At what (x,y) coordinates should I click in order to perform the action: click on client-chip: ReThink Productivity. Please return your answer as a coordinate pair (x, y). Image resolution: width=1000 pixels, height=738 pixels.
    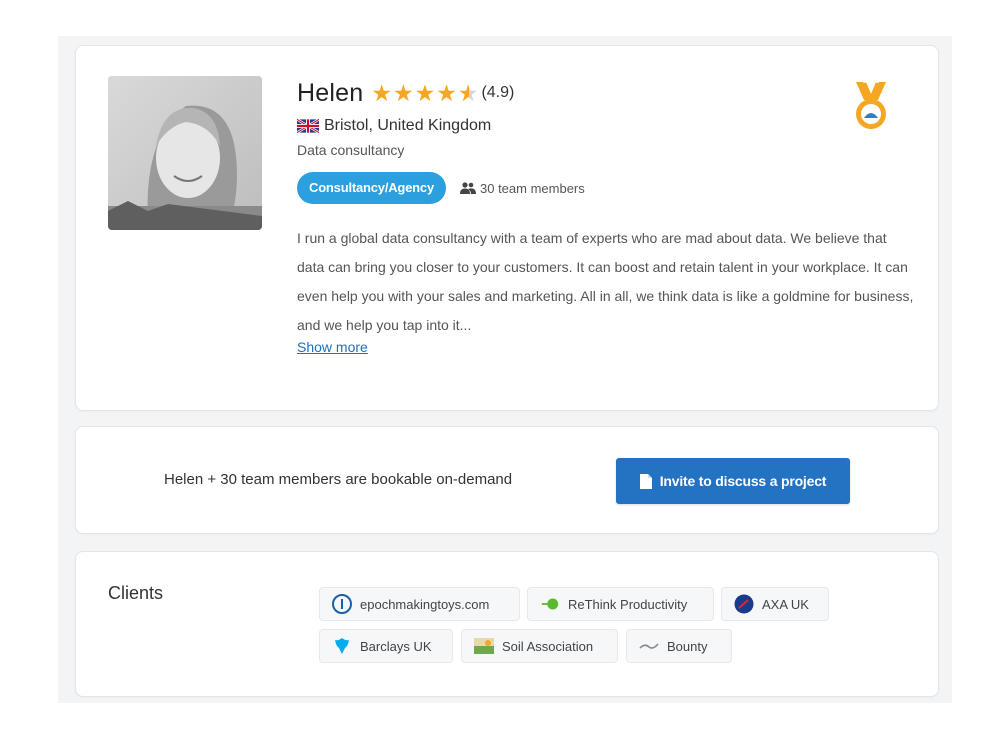
    Looking at the image, I should click on (620, 604).